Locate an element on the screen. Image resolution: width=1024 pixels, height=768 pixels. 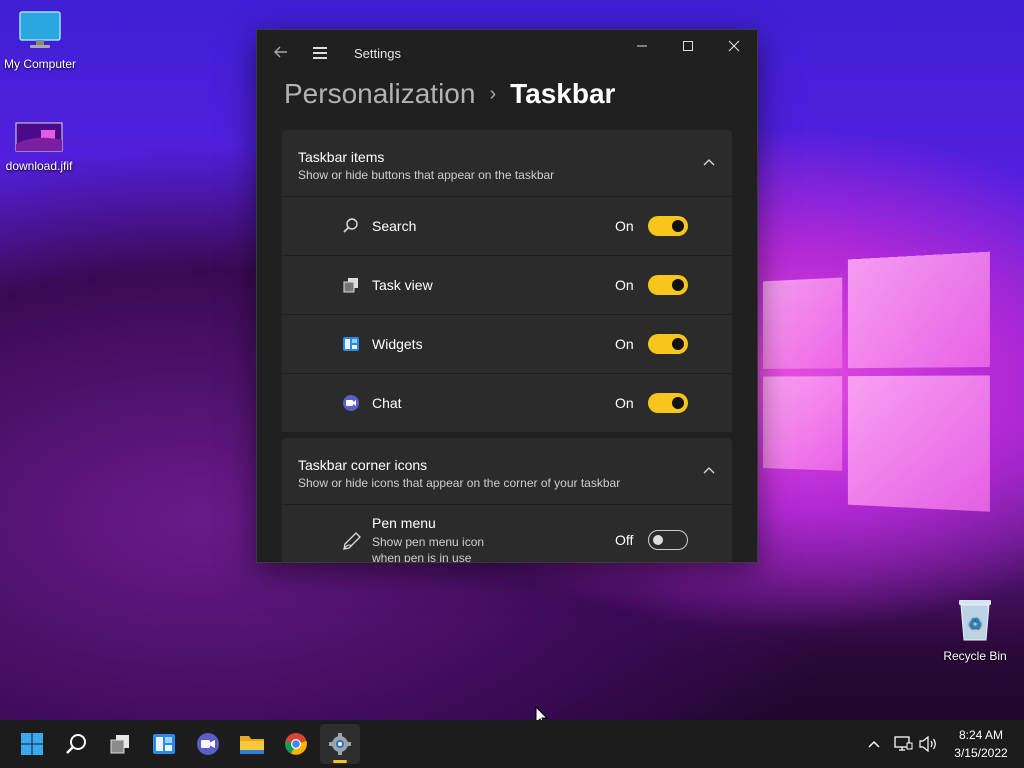
setting-label: Chat is located at coordinates (387, 403).